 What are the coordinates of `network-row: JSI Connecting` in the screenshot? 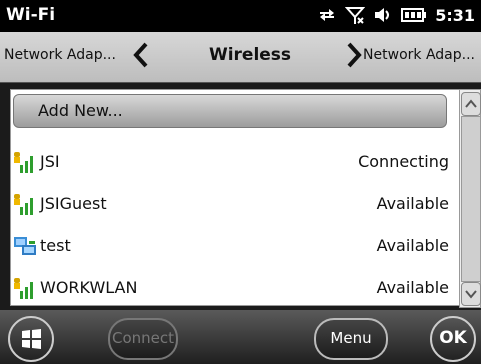 It's located at (231, 162).